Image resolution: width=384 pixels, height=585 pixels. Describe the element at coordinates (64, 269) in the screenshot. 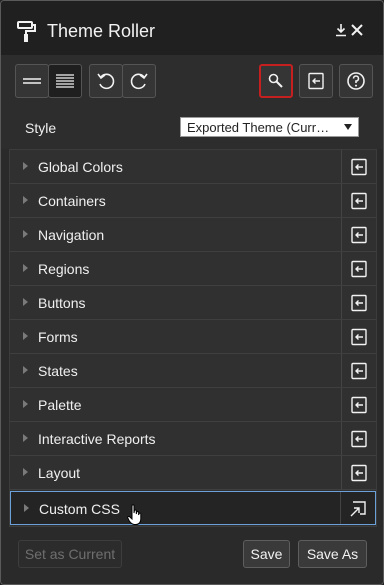

I see `group-label: Regions` at that location.